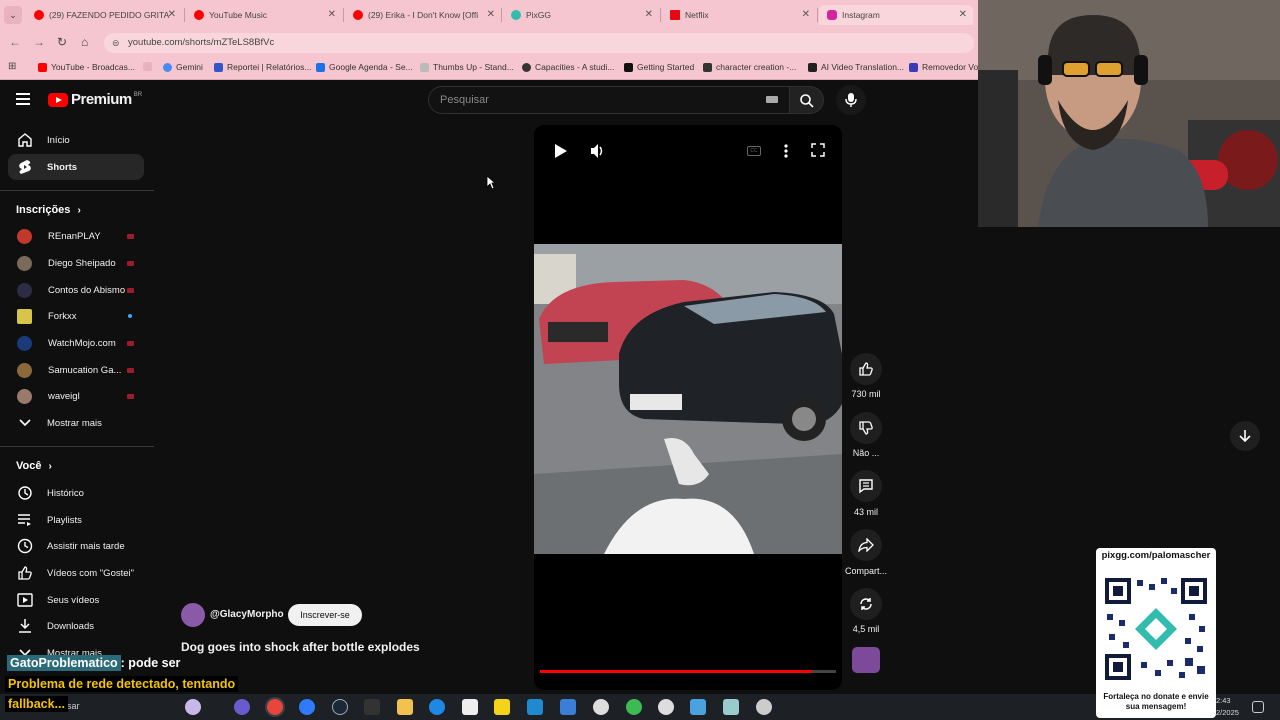 Image resolution: width=1280 pixels, height=720 pixels. Describe the element at coordinates (786, 153) in the screenshot. I see `more-options-button` at that location.